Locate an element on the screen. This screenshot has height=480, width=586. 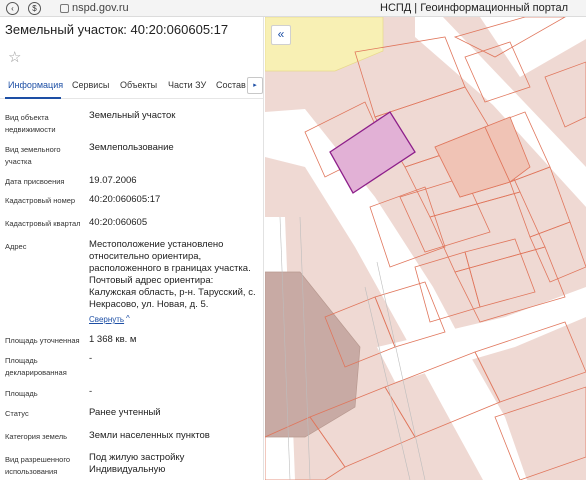
active-tab-indicator is located at coordinates (33, 98).